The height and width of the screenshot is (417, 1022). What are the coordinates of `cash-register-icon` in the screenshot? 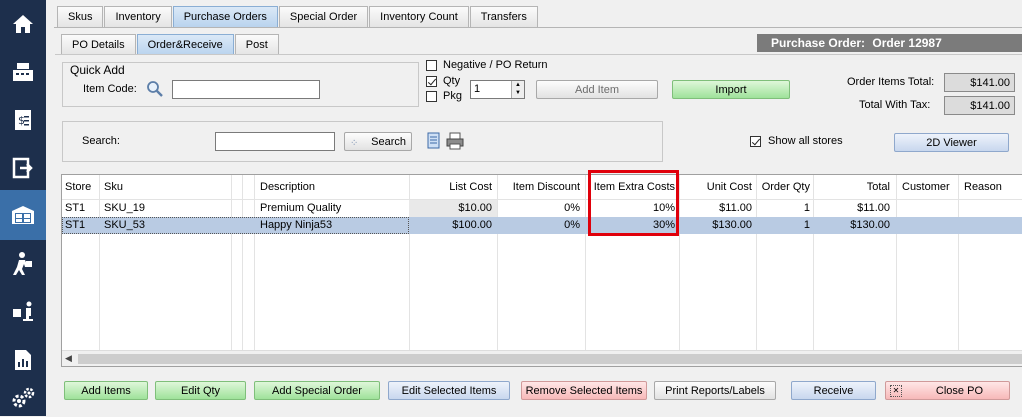 It's located at (23, 72).